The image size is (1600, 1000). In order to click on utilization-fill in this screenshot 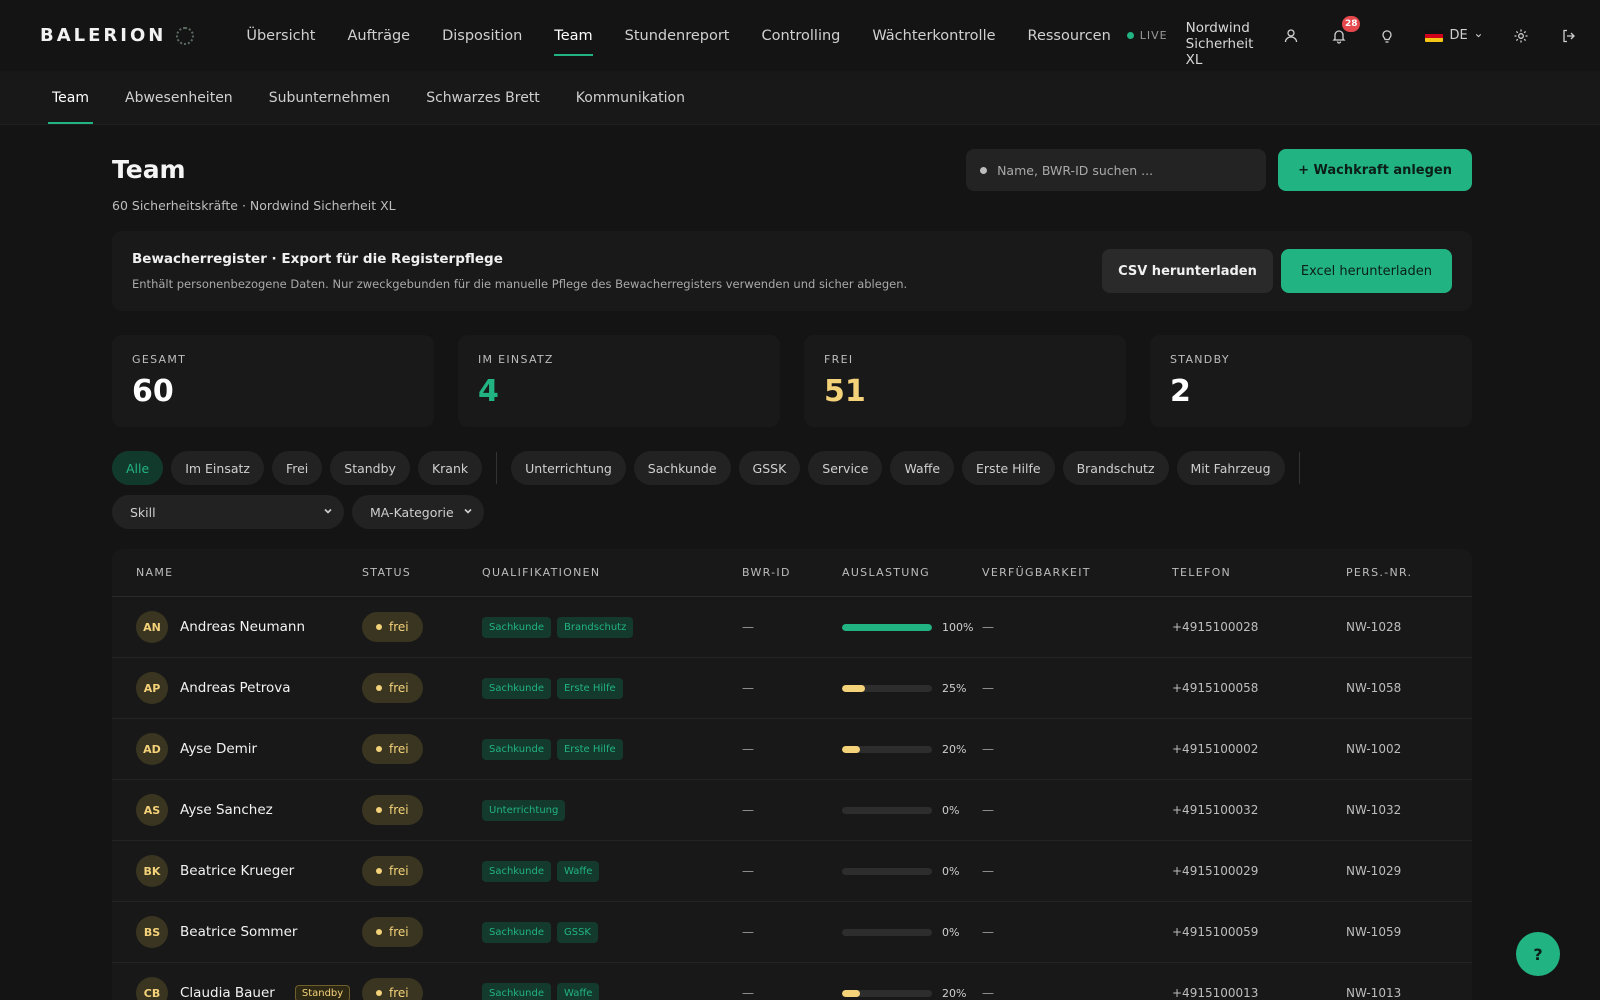, I will do `click(851, 749)`.